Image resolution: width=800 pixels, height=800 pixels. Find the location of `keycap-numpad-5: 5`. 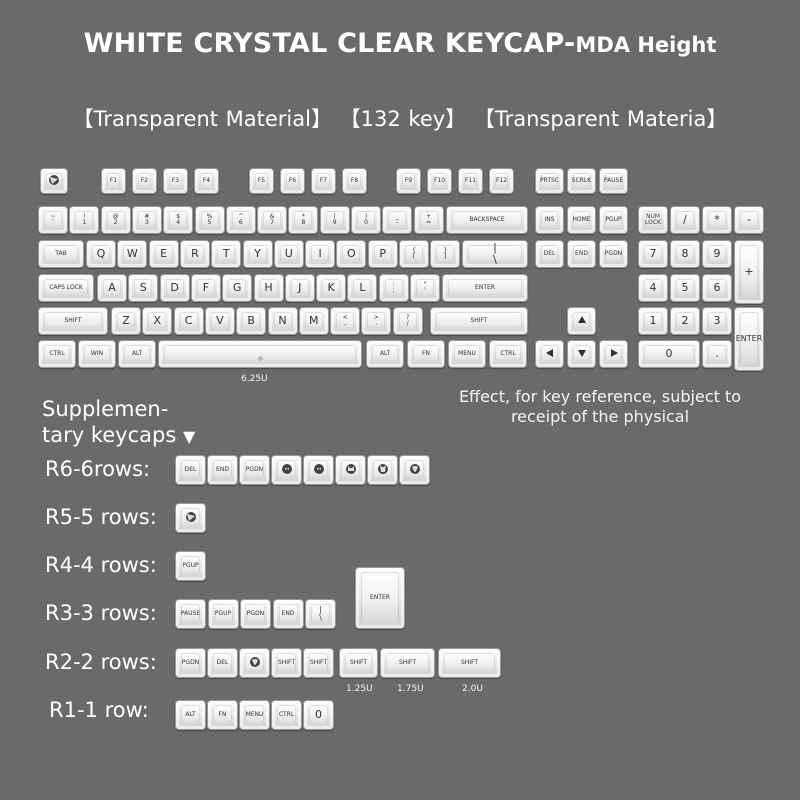

keycap-numpad-5: 5 is located at coordinates (685, 288).